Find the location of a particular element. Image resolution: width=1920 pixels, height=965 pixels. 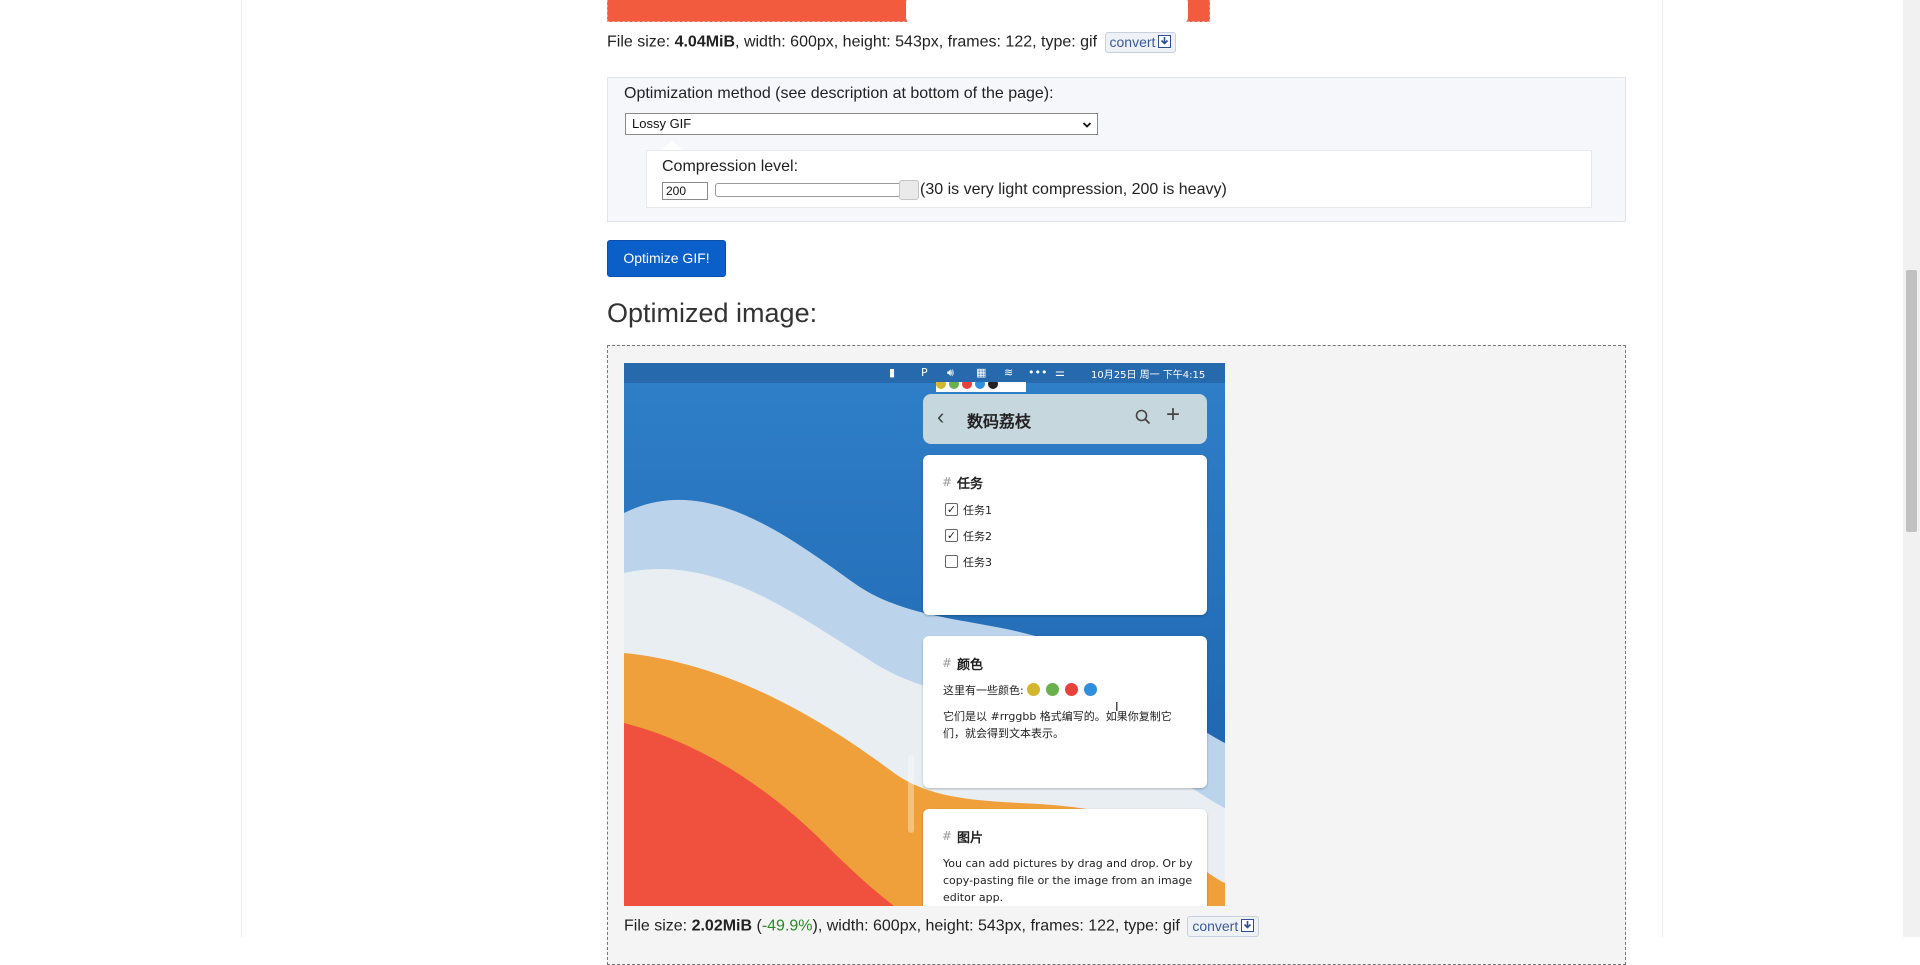

page-border-right is located at coordinates (1662, 468).